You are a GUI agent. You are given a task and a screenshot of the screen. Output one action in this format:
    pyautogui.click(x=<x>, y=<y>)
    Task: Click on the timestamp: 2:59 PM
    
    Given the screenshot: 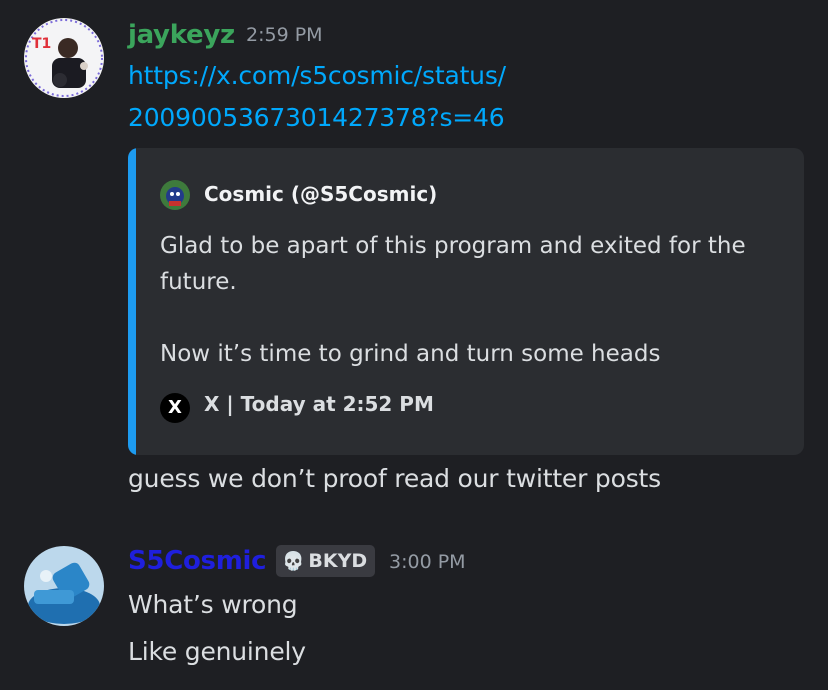 What is the action you would take?
    pyautogui.click(x=284, y=35)
    